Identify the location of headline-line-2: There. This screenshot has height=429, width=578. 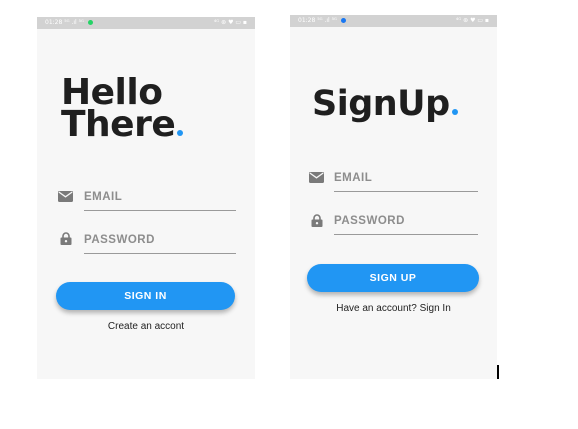
(118, 124).